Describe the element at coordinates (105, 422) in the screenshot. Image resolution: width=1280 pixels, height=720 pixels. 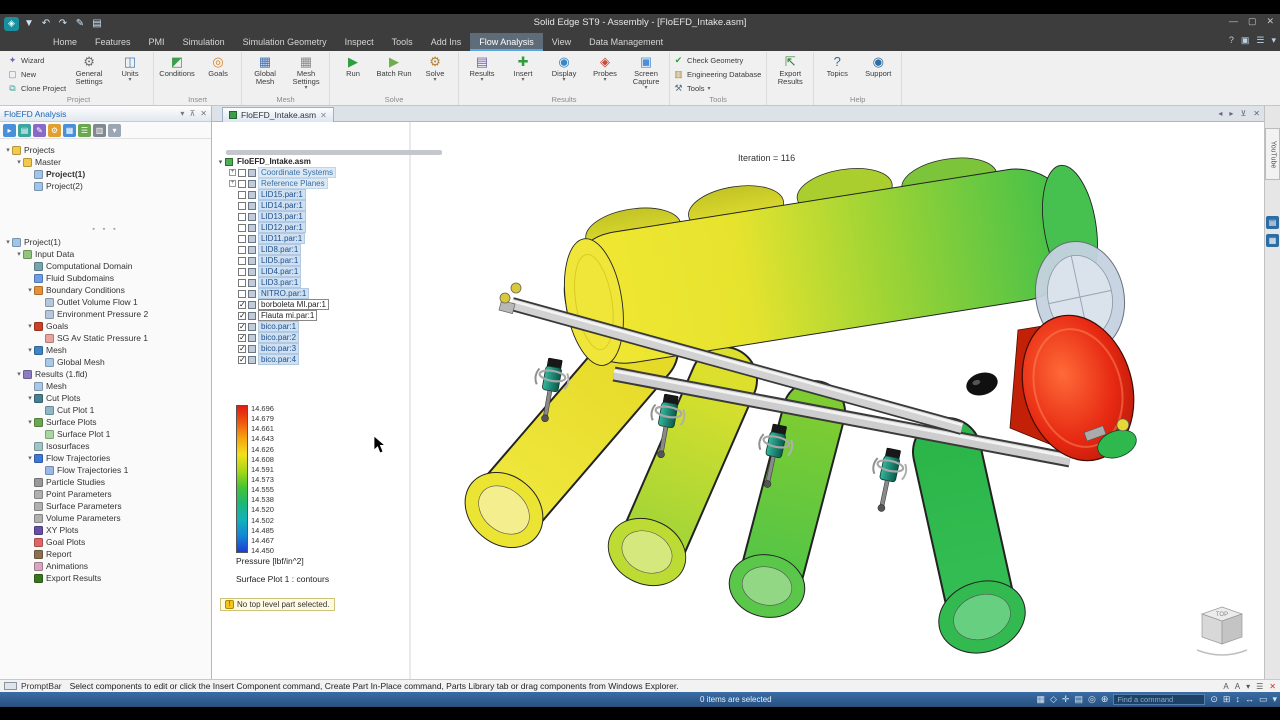
I see `tree-item-surface-plots: ▾ Surface Plots` at that location.